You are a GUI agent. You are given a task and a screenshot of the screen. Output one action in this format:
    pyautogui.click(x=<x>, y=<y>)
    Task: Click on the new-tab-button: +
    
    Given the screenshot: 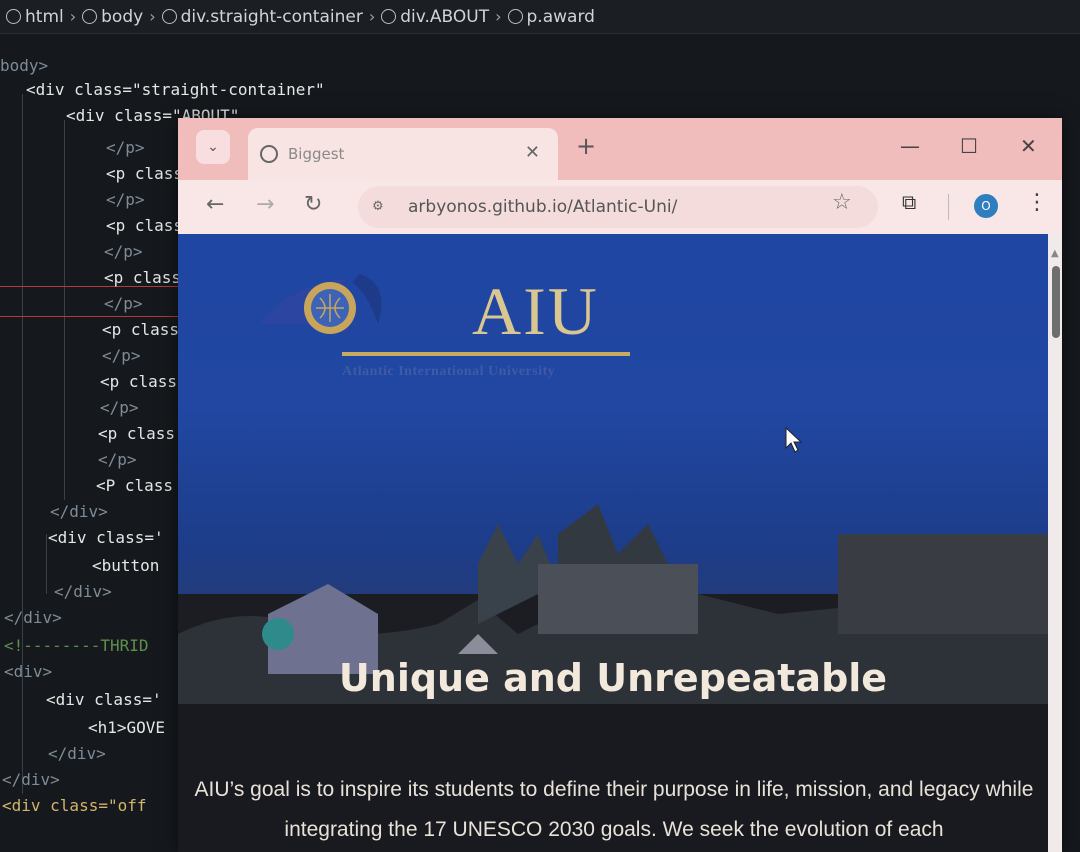 What is the action you would take?
    pyautogui.click(x=586, y=146)
    